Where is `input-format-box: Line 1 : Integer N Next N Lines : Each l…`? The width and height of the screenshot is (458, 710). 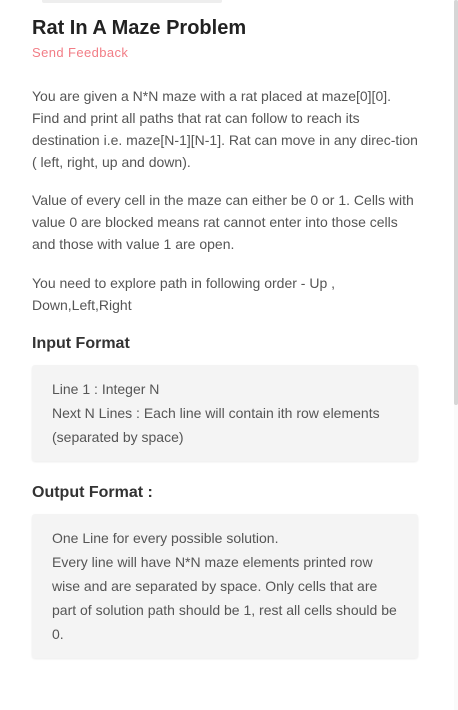
input-format-box: Line 1 : Integer N Next N Lines : Each l… is located at coordinates (225, 413).